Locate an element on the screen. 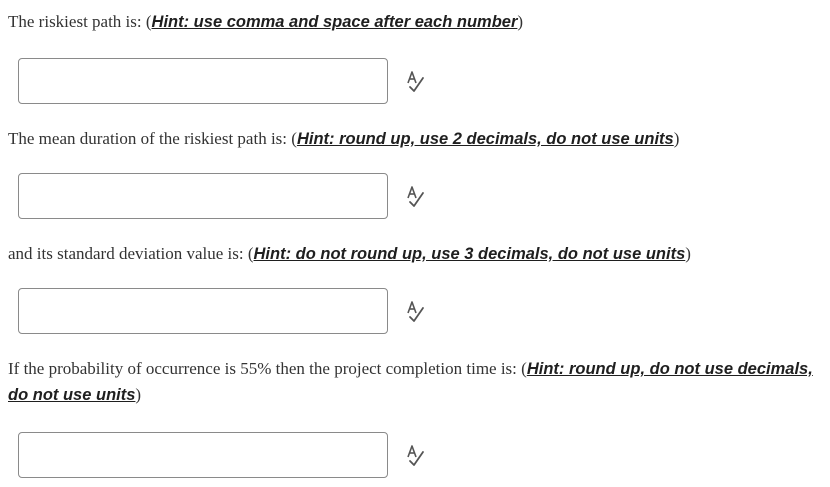 This screenshot has height=487, width=830. question-1-suffix: ) is located at coordinates (520, 21).